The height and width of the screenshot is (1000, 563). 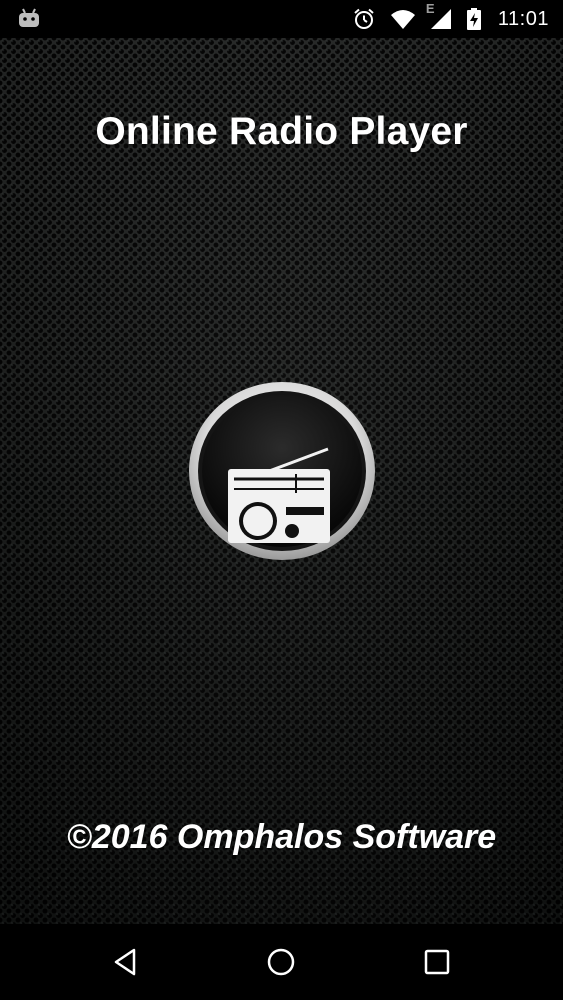 I want to click on radio-icon, so click(x=282, y=471).